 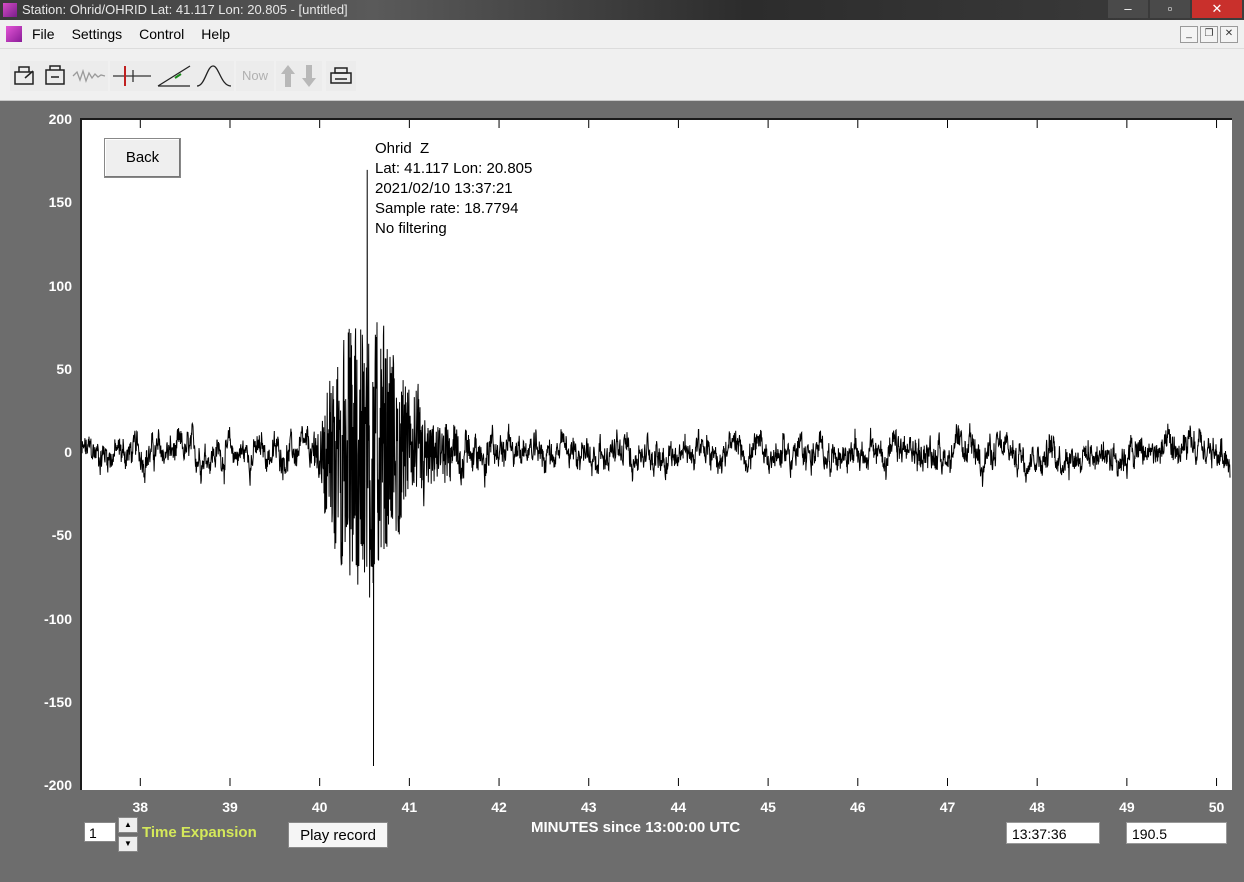 What do you see at coordinates (1216, 807) in the screenshot?
I see `x-tick-label: 50` at bounding box center [1216, 807].